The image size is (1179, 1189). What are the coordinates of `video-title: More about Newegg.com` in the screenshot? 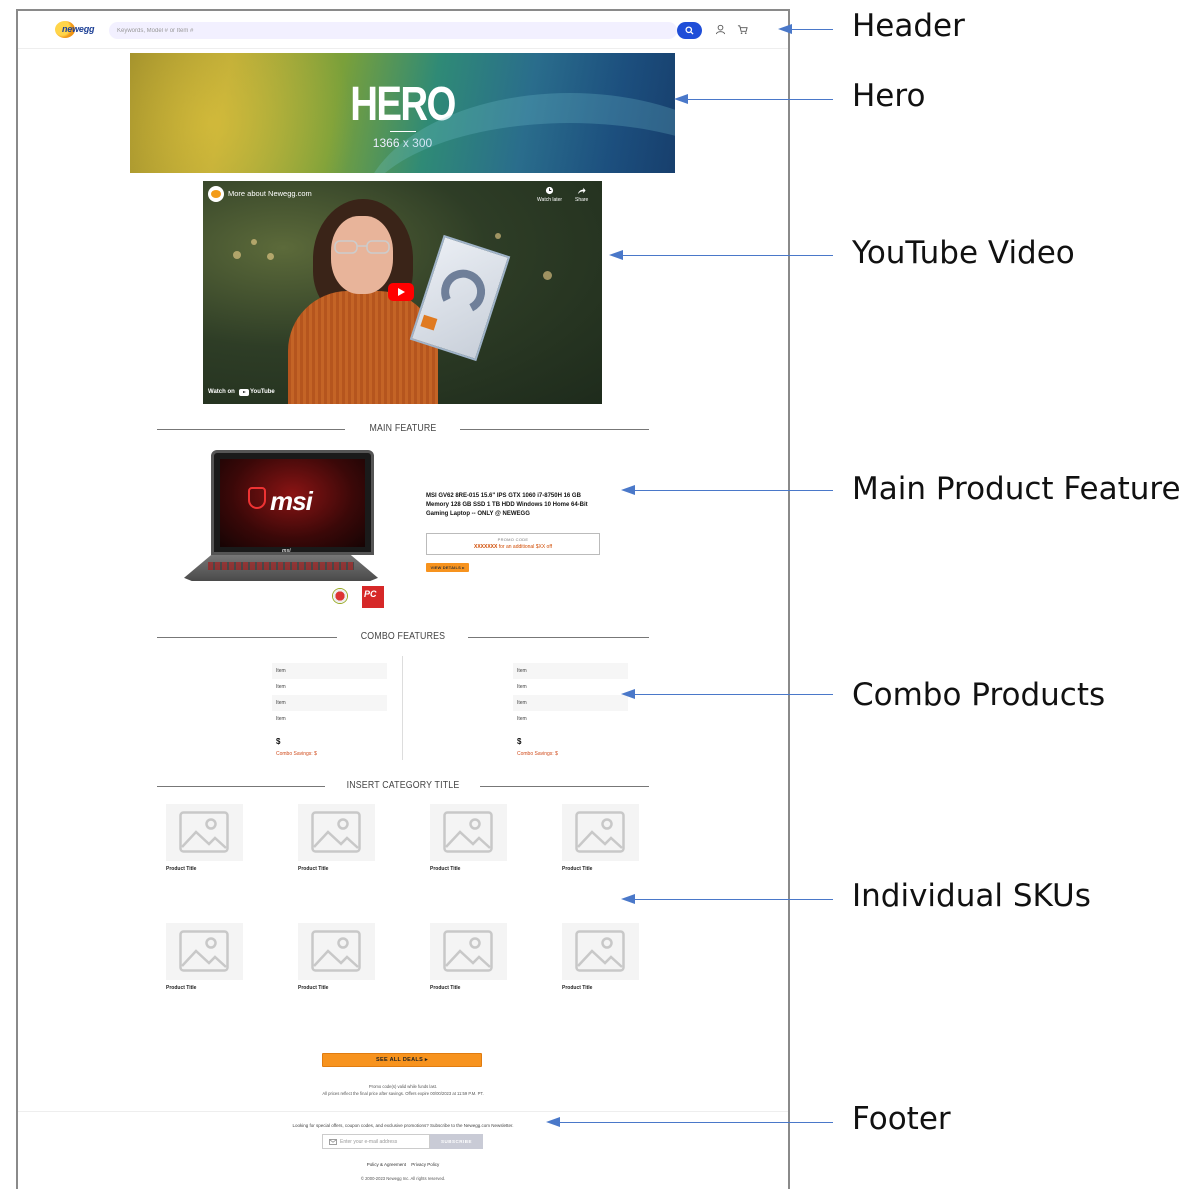 It's located at (270, 193).